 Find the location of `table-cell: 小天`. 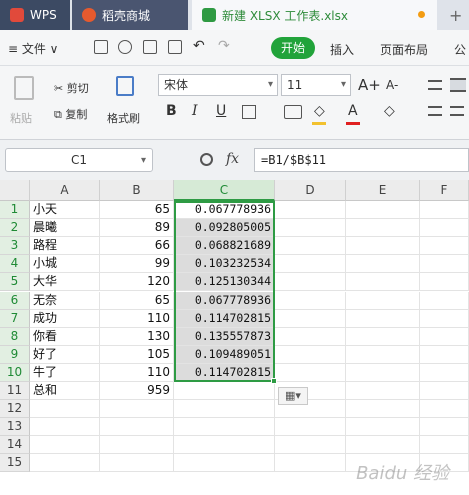

table-cell: 小天 is located at coordinates (65, 210).